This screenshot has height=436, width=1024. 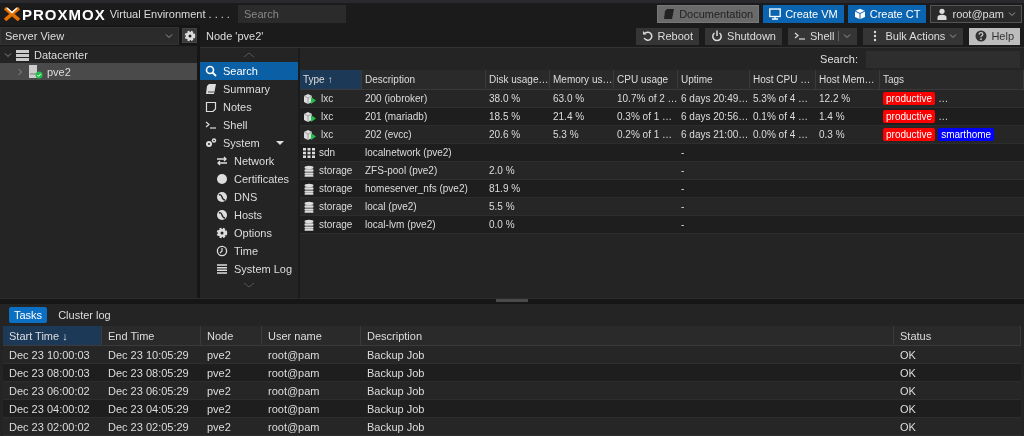 I want to click on search-label: Search:, so click(x=839, y=59).